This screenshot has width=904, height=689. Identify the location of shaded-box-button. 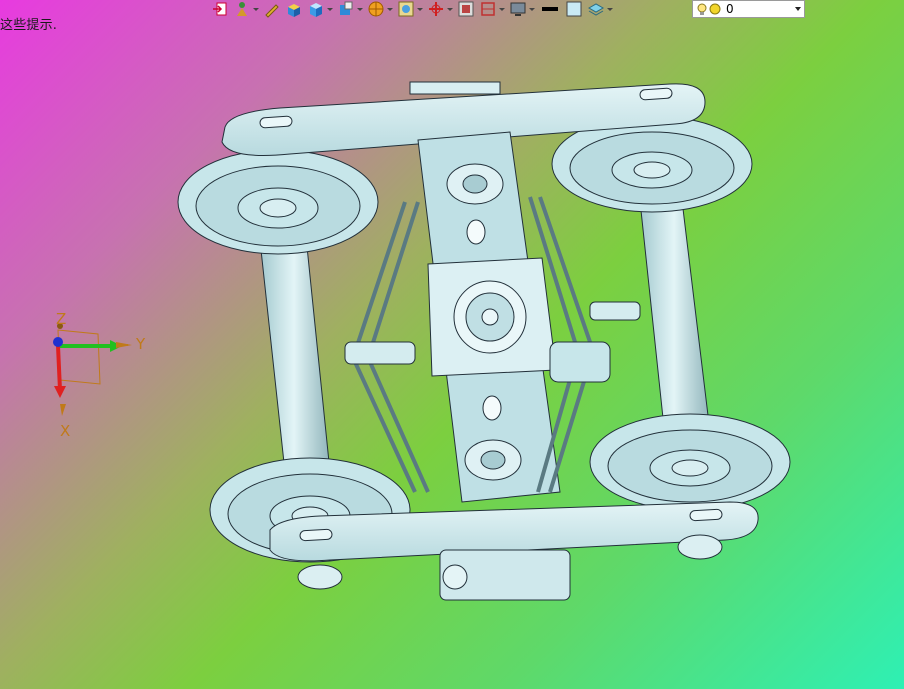
(294, 9).